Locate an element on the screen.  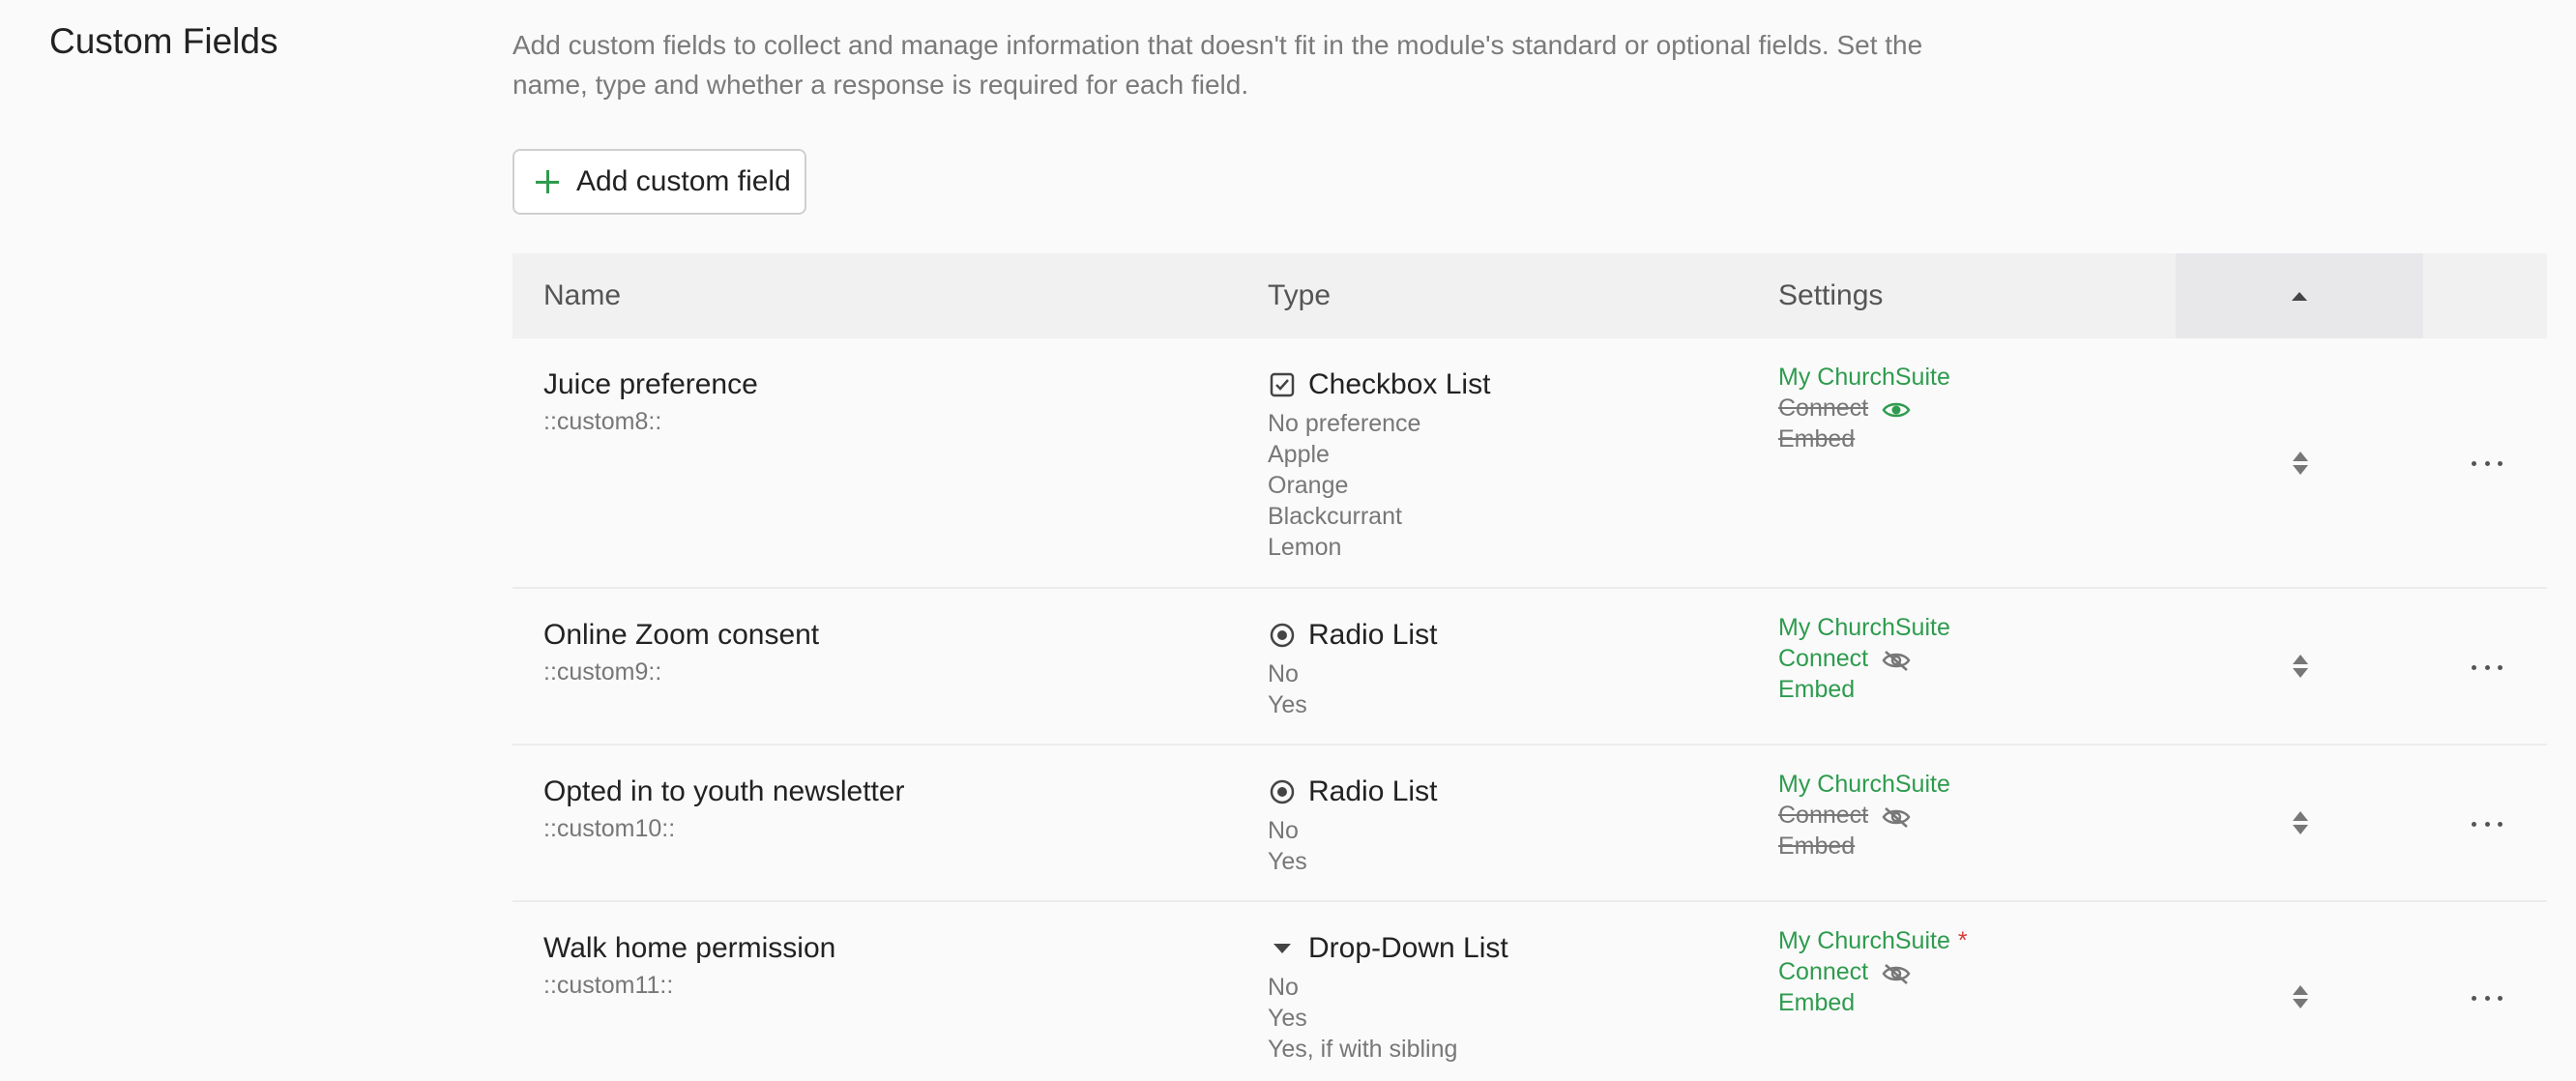
eye-icon is located at coordinates (1896, 408).